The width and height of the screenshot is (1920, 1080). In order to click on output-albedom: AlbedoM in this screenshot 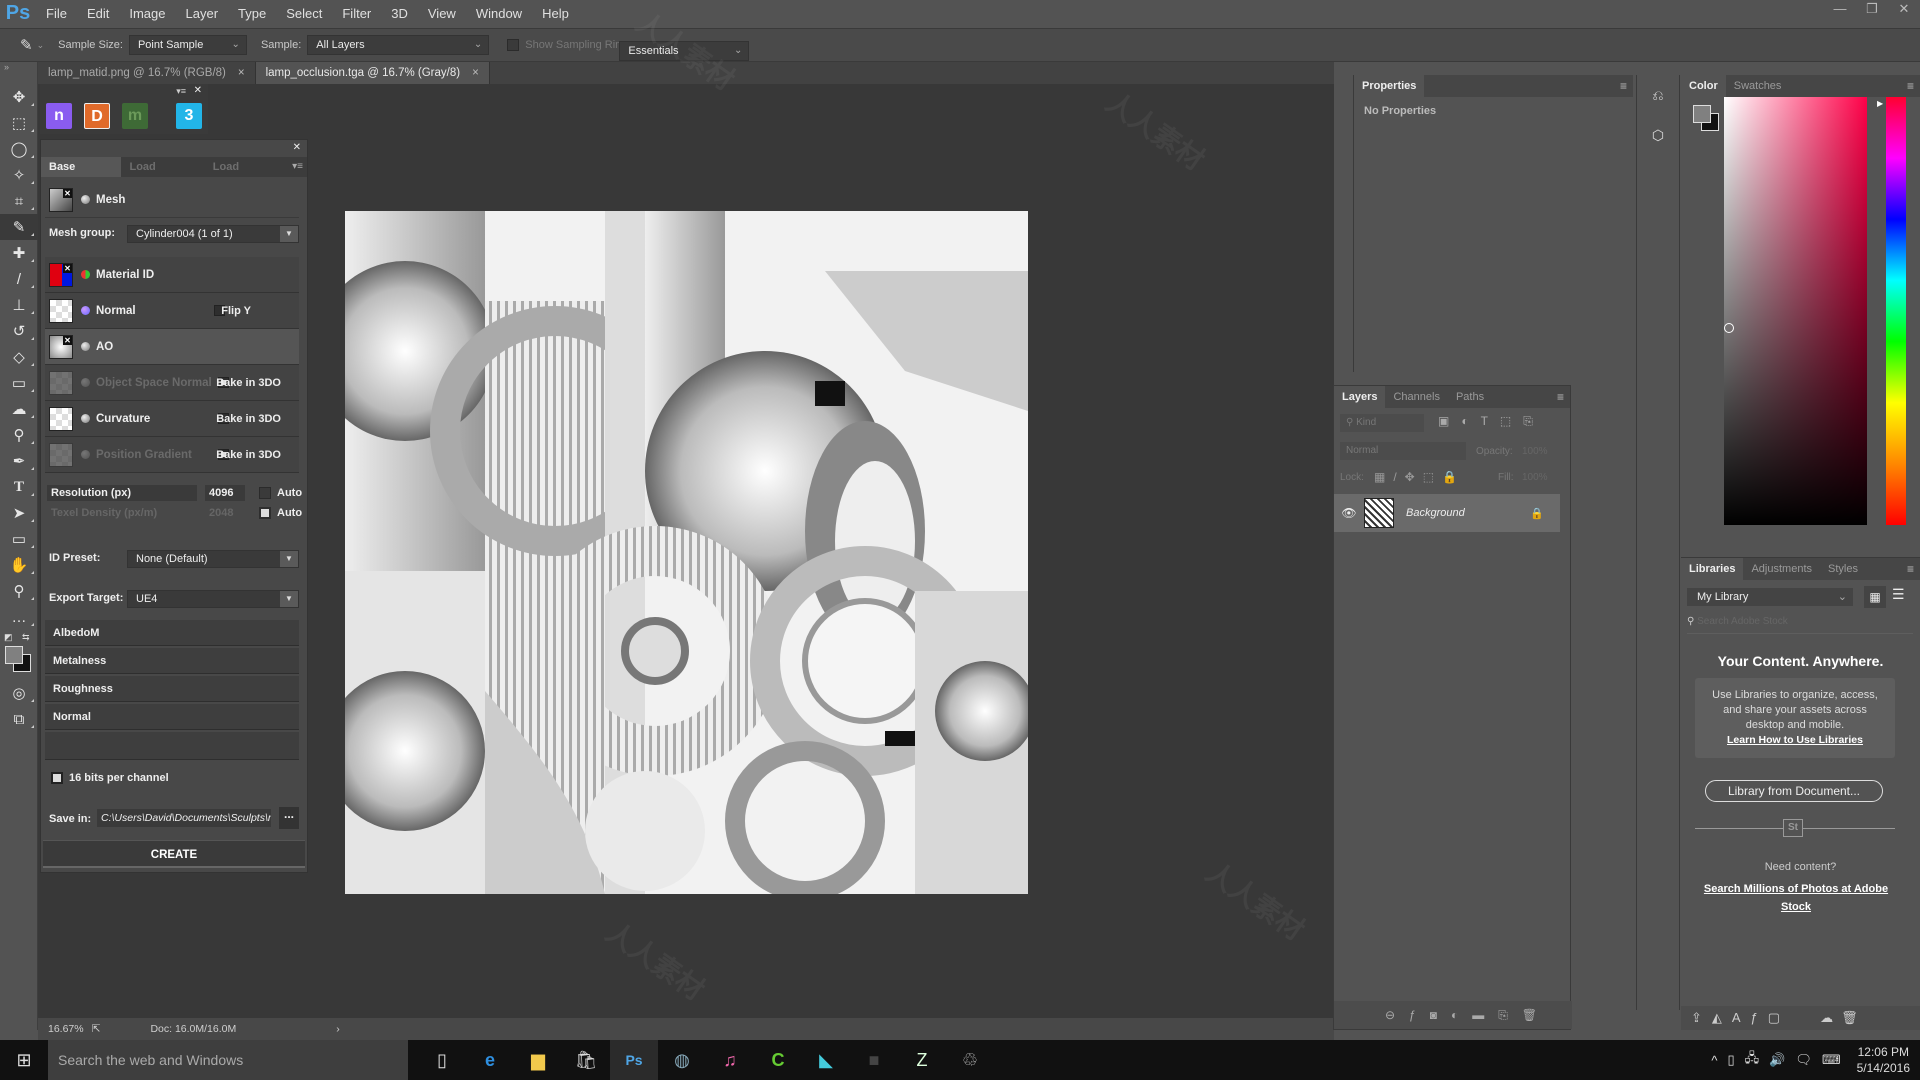, I will do `click(172, 633)`.